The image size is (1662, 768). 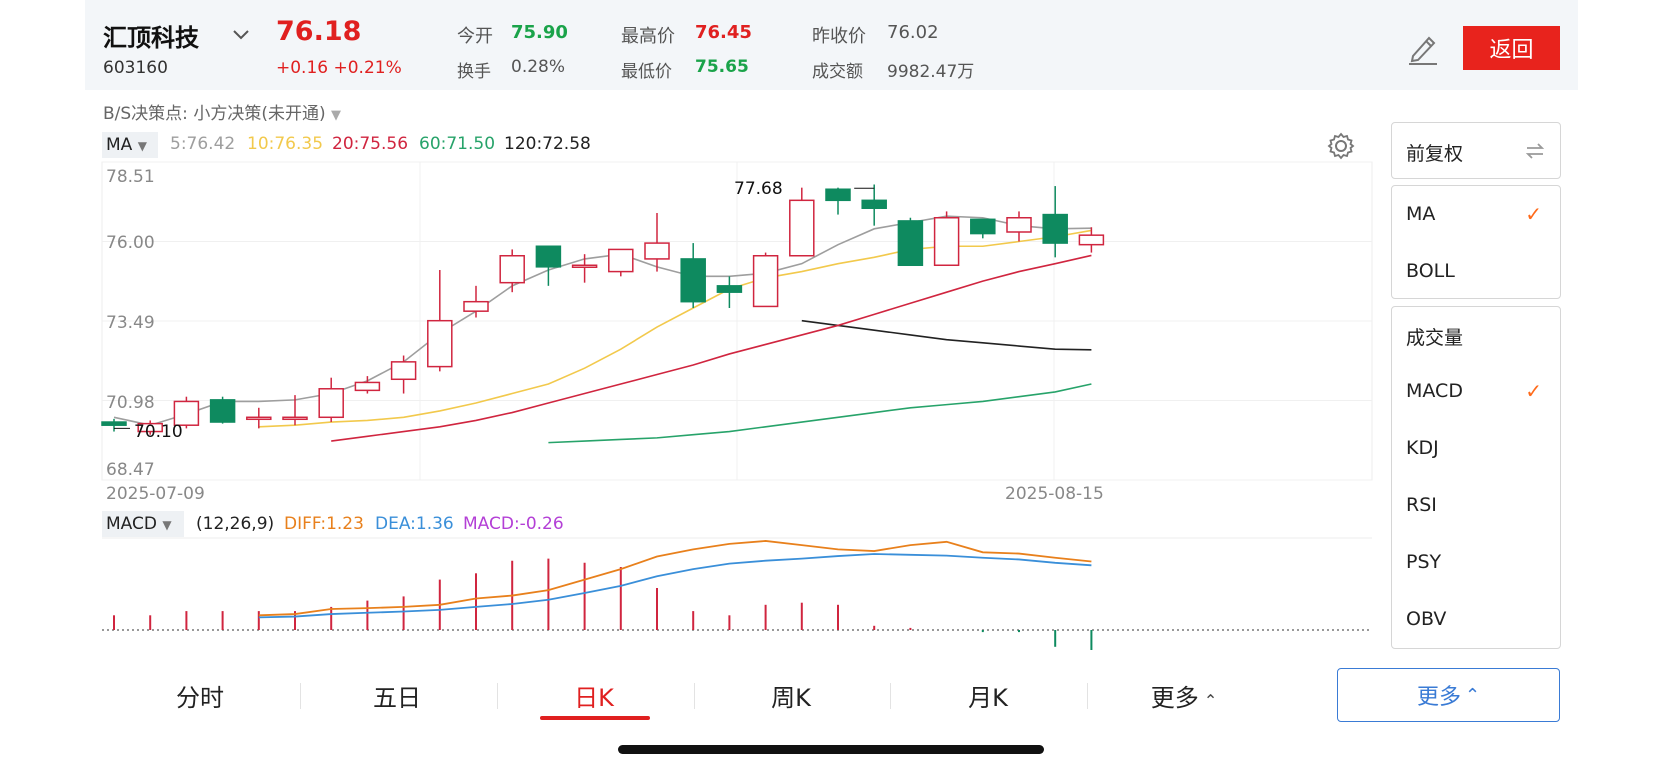 What do you see at coordinates (1435, 338) in the screenshot?
I see `indicator-label: 成交量` at bounding box center [1435, 338].